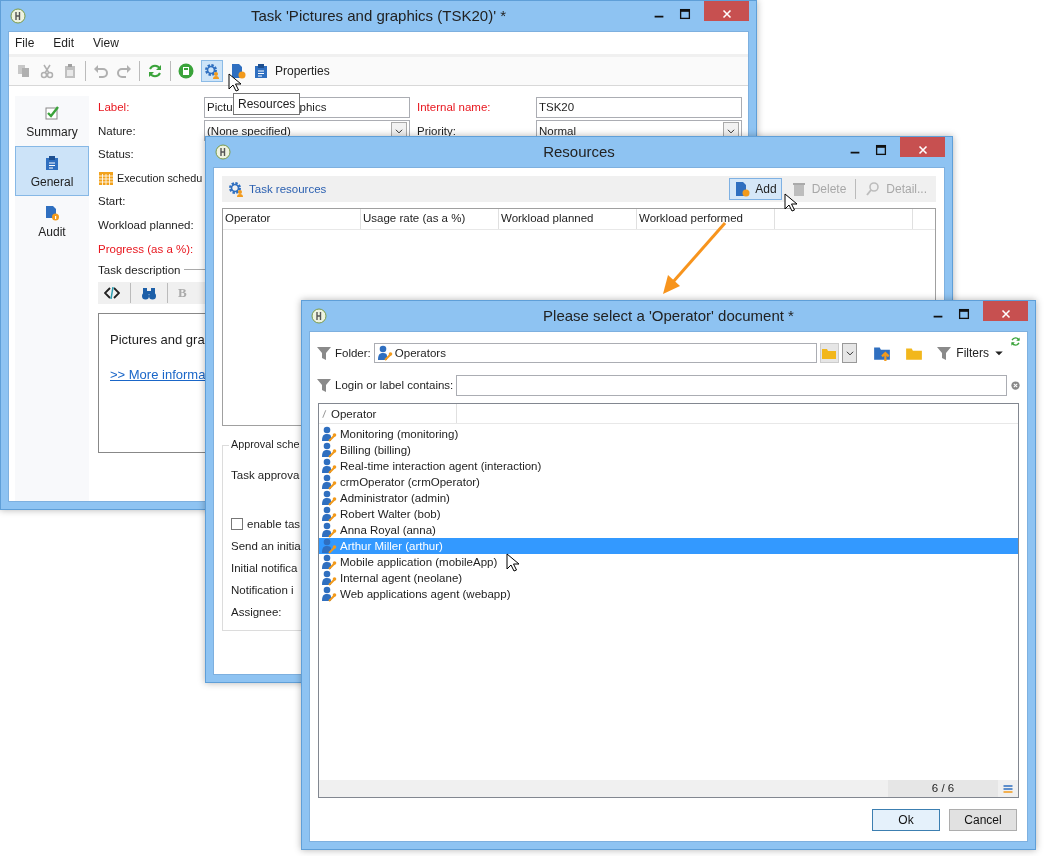 The width and height of the screenshot is (1055, 856). What do you see at coordinates (238, 71) in the screenshot?
I see `tag-document-icon` at bounding box center [238, 71].